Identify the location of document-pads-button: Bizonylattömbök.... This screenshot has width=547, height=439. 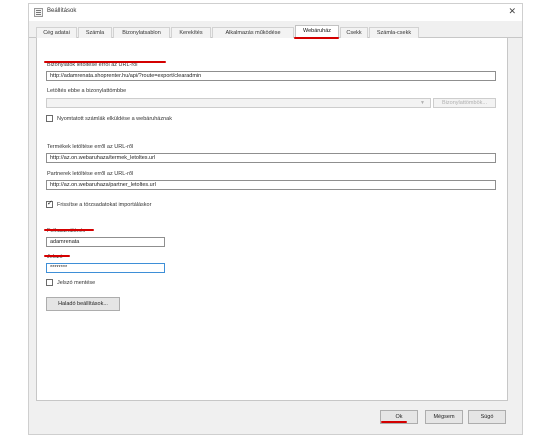
(464, 103).